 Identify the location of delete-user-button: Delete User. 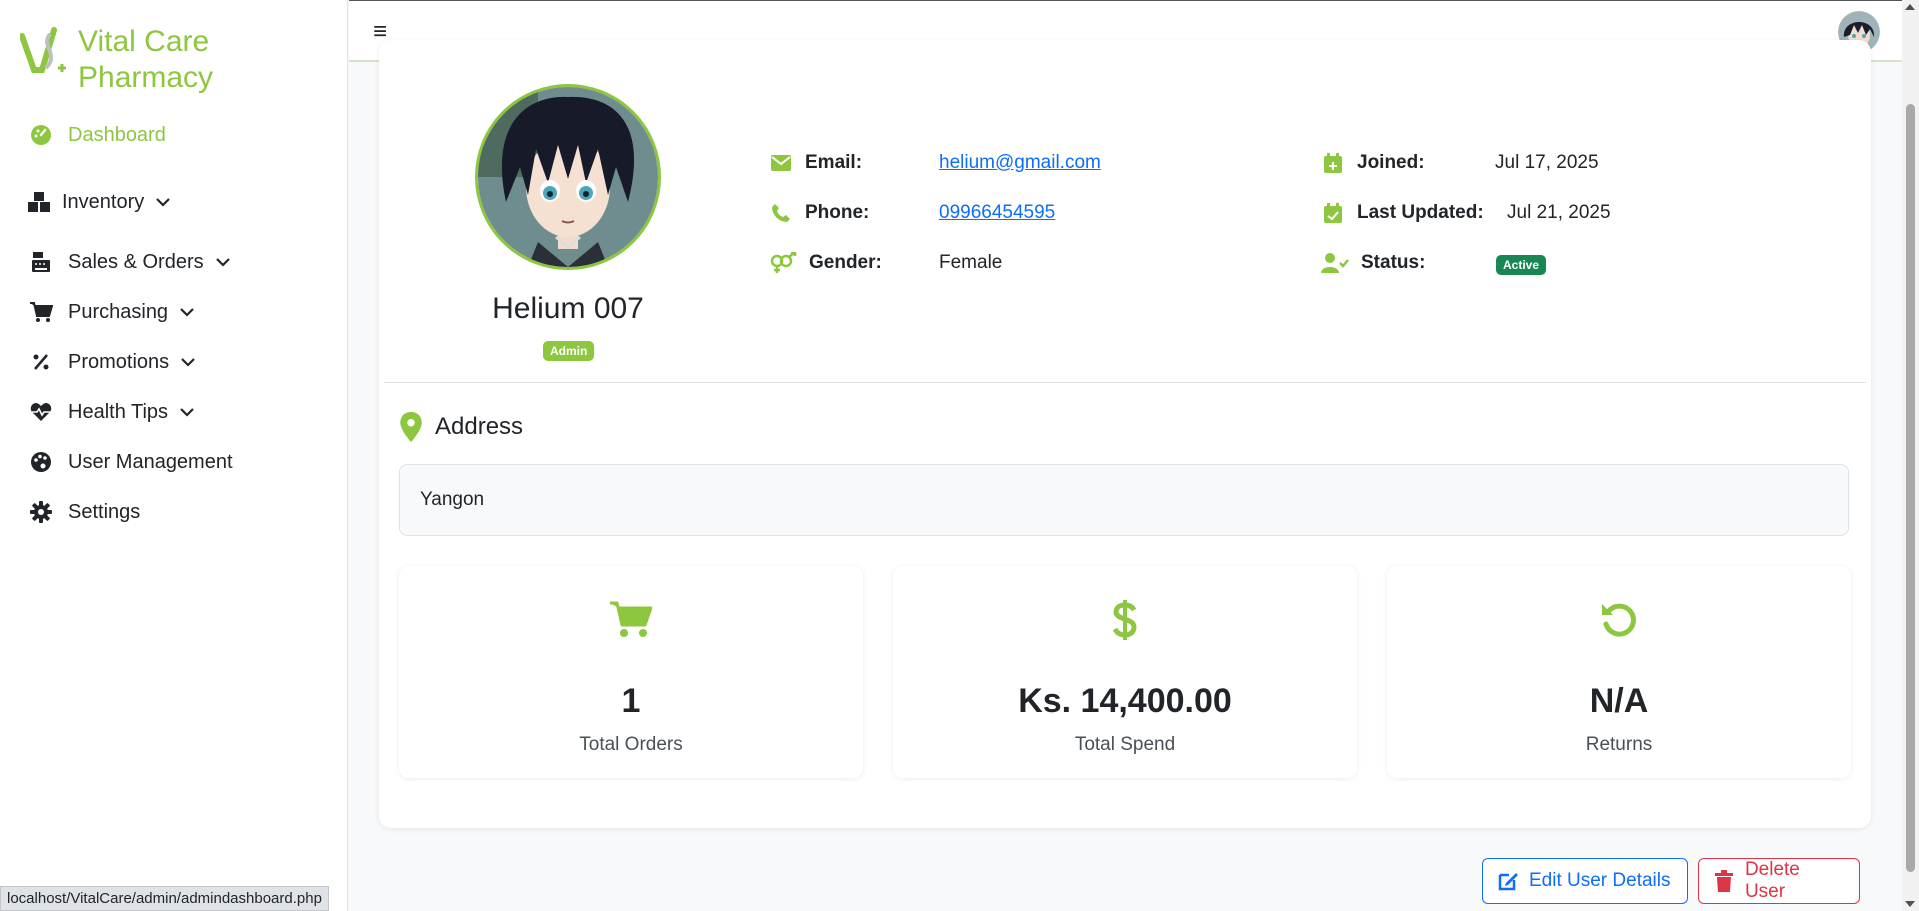
(1779, 881).